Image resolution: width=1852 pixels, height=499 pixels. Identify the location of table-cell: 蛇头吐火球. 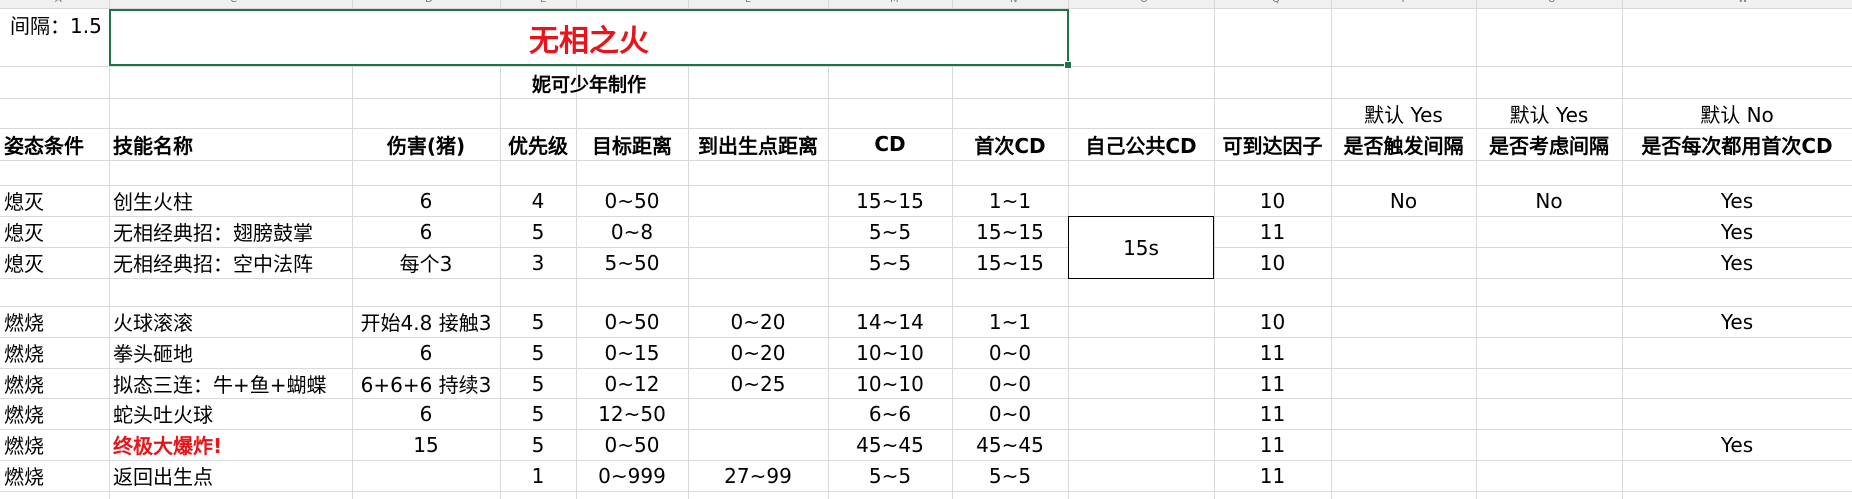
(230, 413).